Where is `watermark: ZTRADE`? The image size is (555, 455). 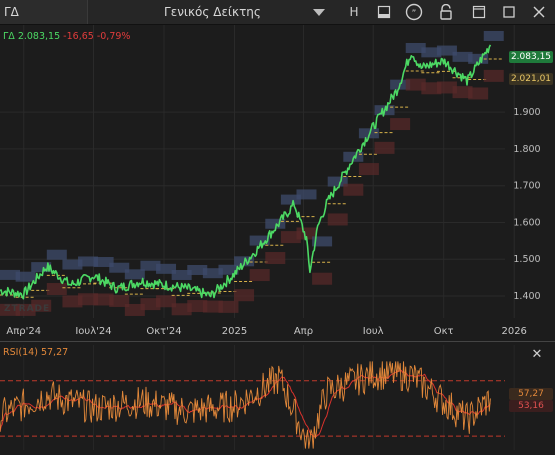 watermark: ZTRADE is located at coordinates (27, 309).